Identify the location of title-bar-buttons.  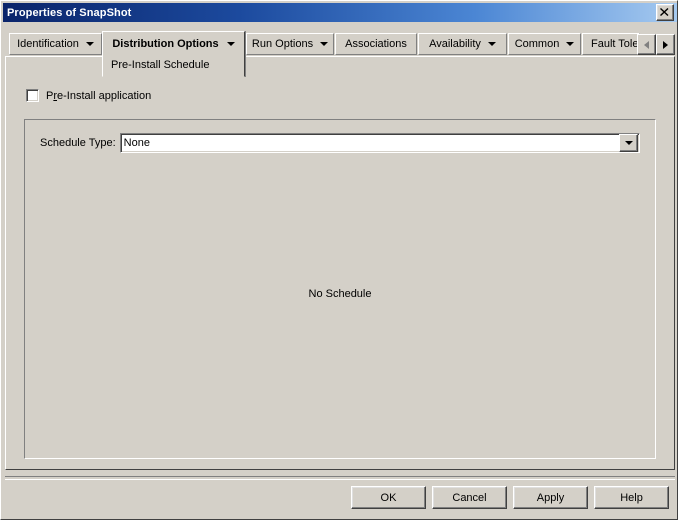
(666, 12).